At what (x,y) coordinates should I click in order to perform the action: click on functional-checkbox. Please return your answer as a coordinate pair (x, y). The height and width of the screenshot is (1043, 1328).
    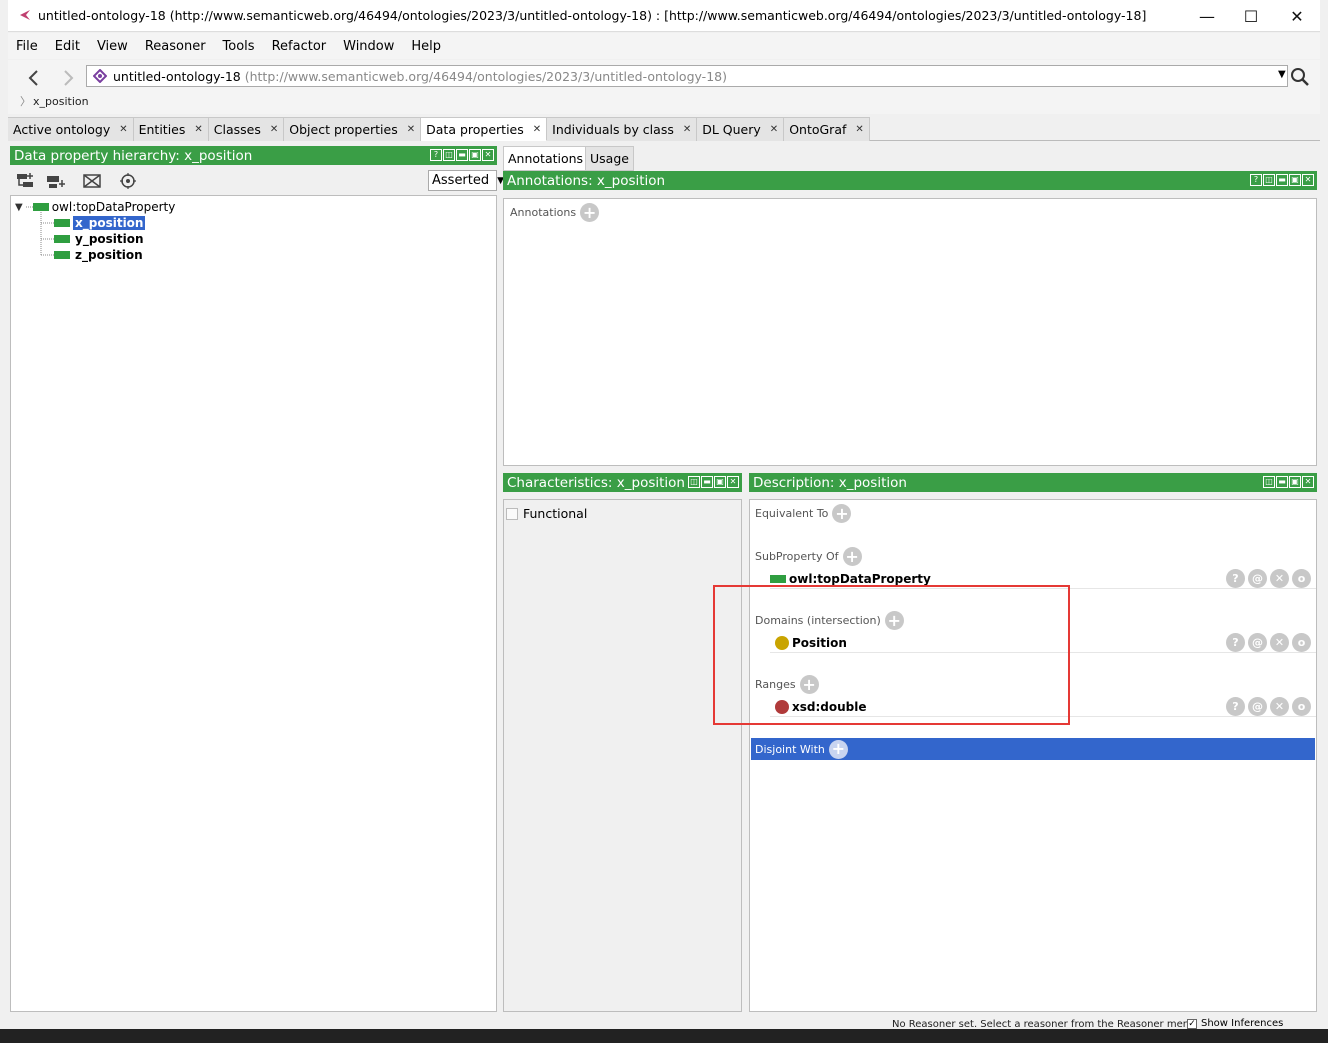
    Looking at the image, I should click on (512, 513).